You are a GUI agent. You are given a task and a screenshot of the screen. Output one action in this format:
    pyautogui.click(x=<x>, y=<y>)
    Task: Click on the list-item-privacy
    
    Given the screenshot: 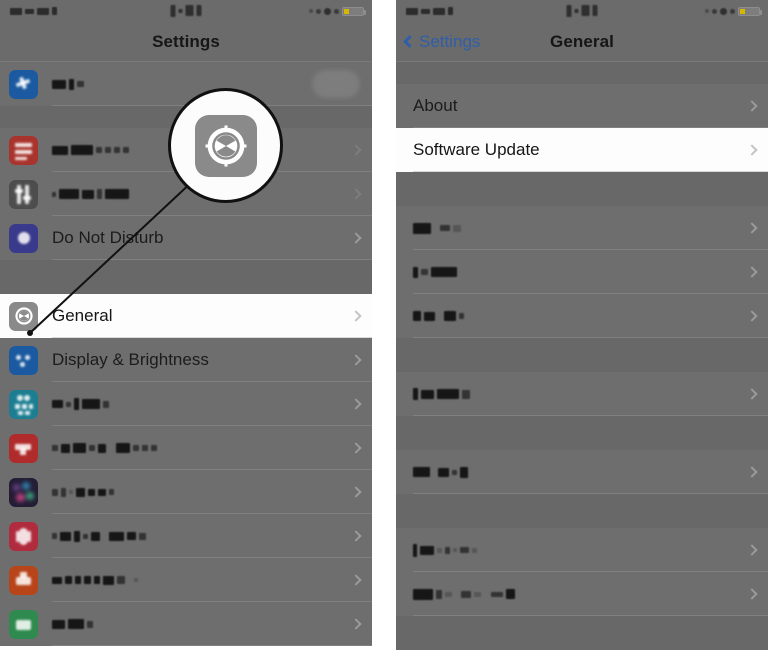 What is the action you would take?
    pyautogui.click(x=186, y=624)
    